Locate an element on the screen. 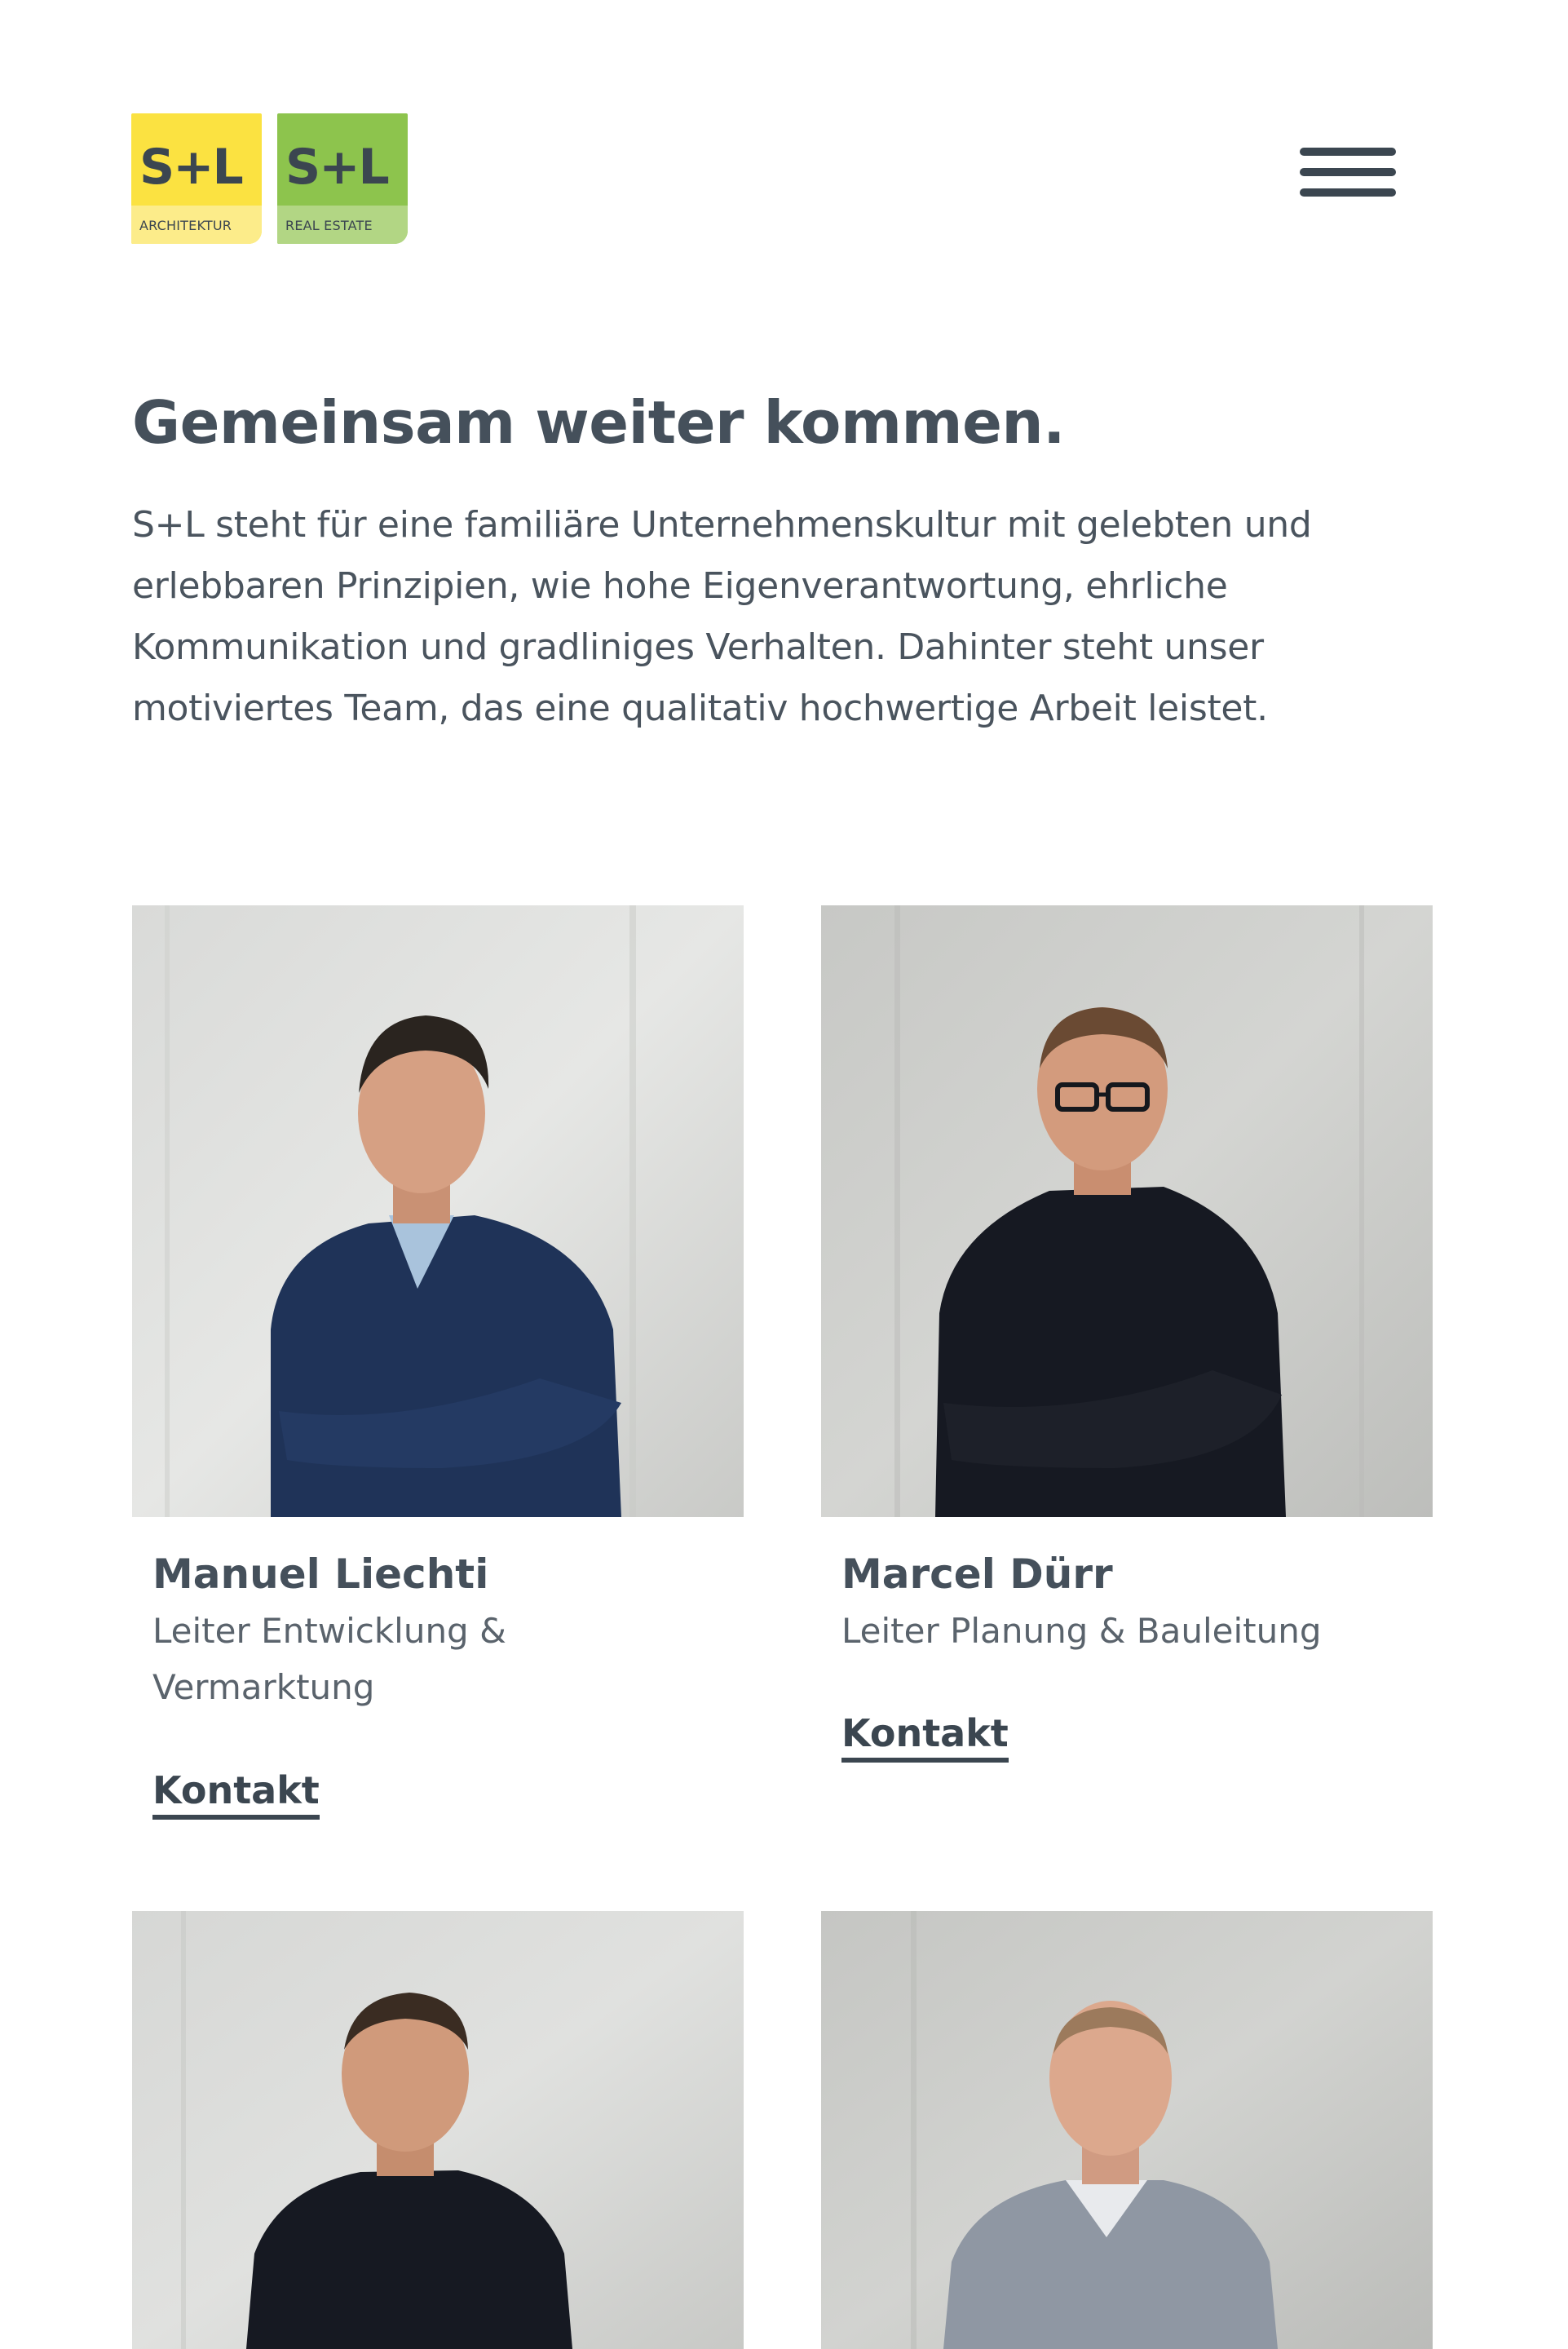 The height and width of the screenshot is (2349, 1568). logo-real-estate: S+L REAL ESTATE is located at coordinates (342, 178).